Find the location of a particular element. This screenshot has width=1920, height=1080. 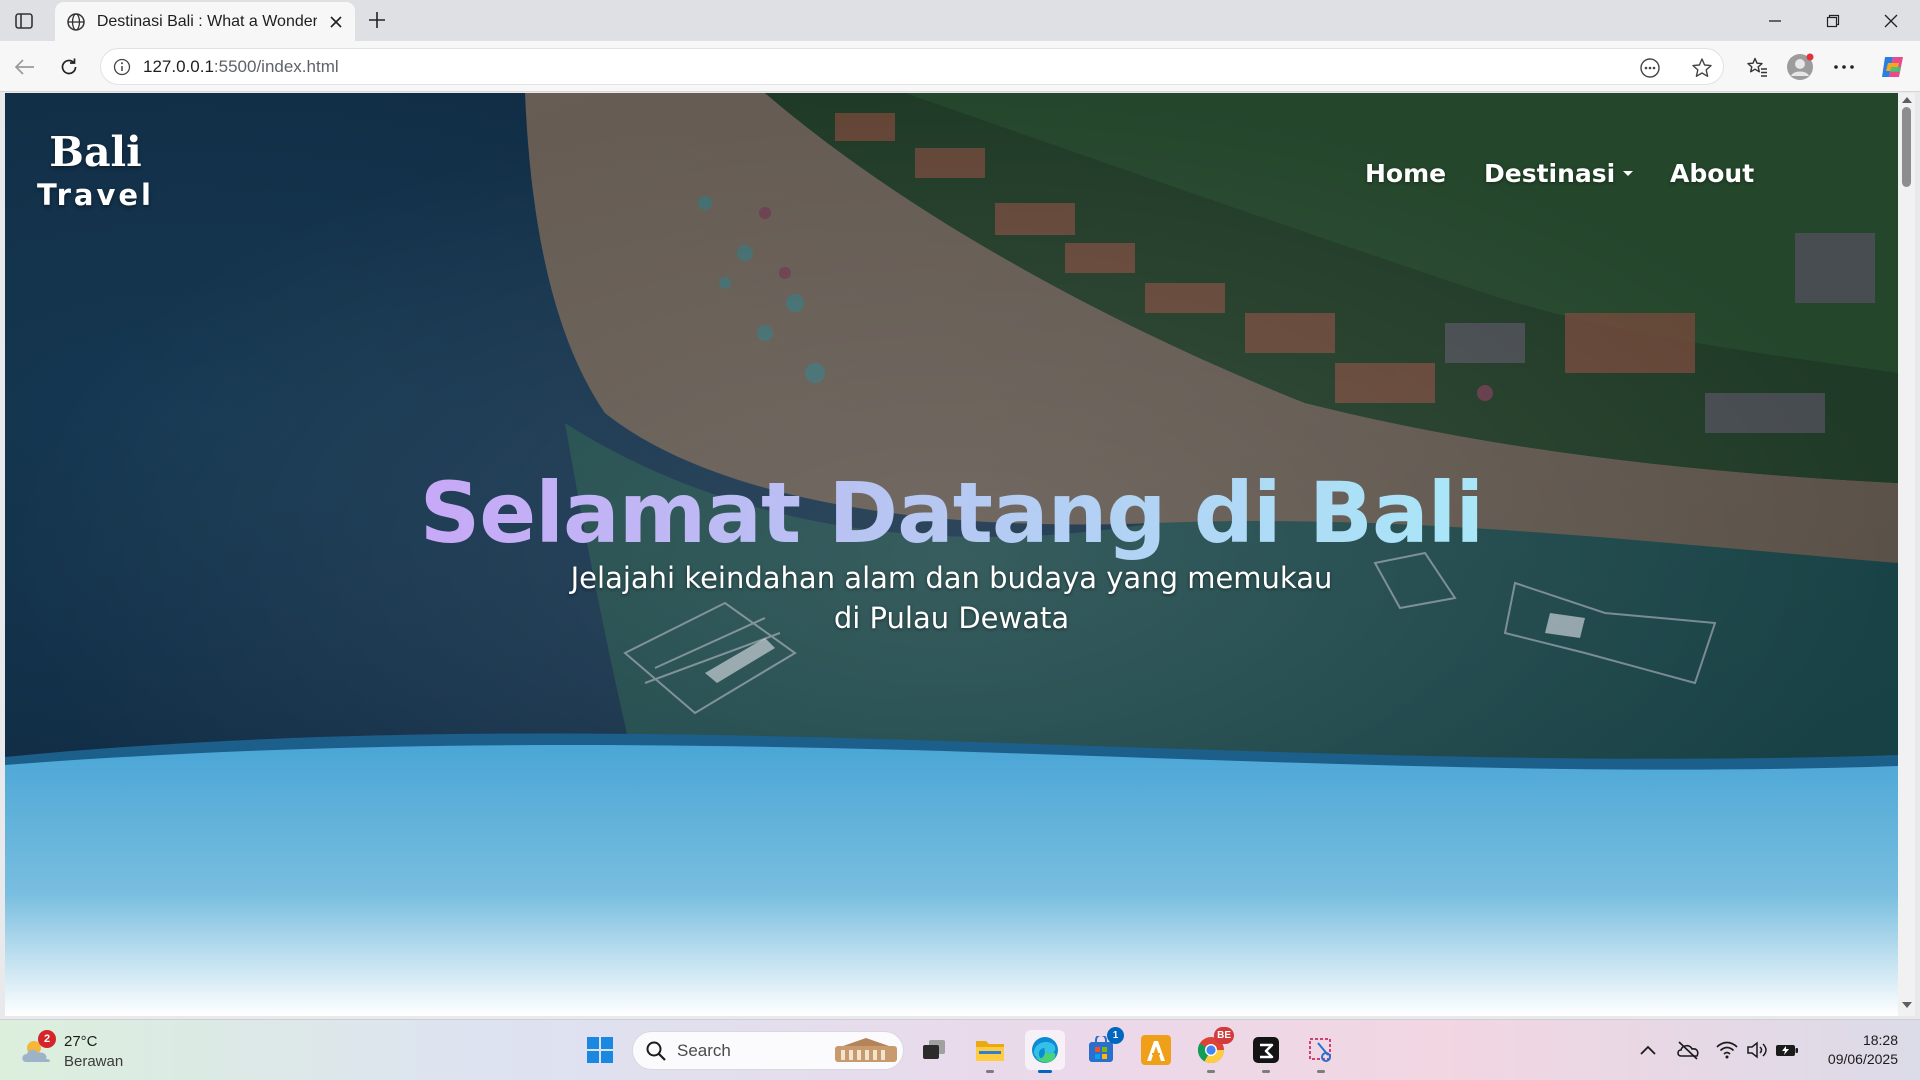

sidebar-toggle-icon is located at coordinates (24, 21).